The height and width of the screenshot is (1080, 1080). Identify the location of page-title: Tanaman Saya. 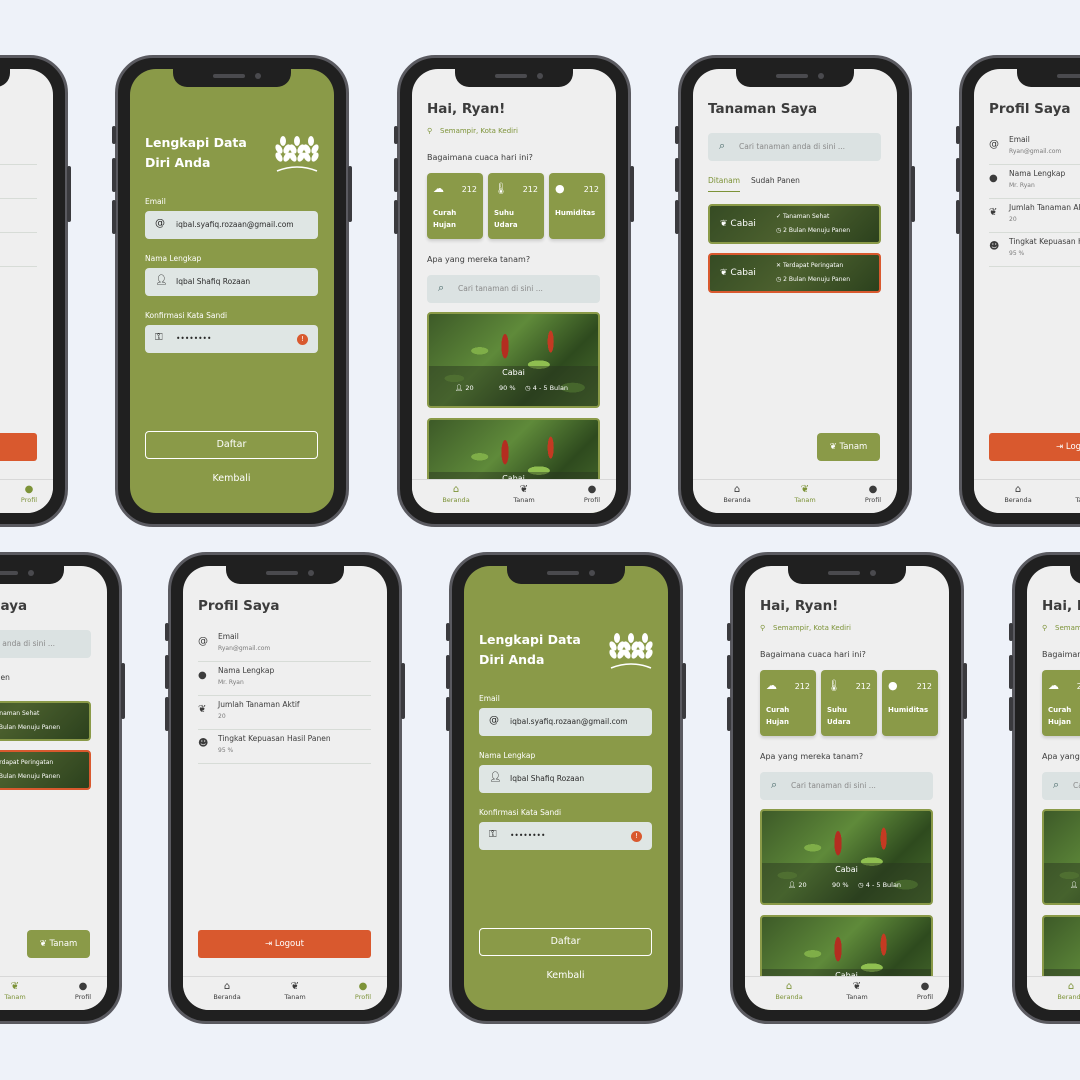
(763, 109).